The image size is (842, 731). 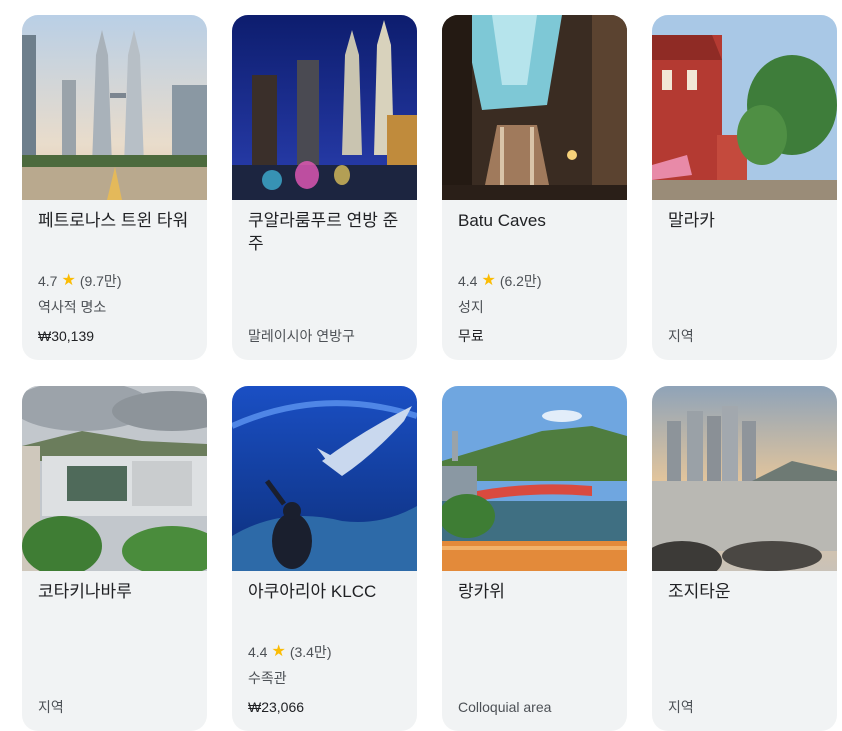 I want to click on review-count: (3.4만), so click(x=310, y=652).